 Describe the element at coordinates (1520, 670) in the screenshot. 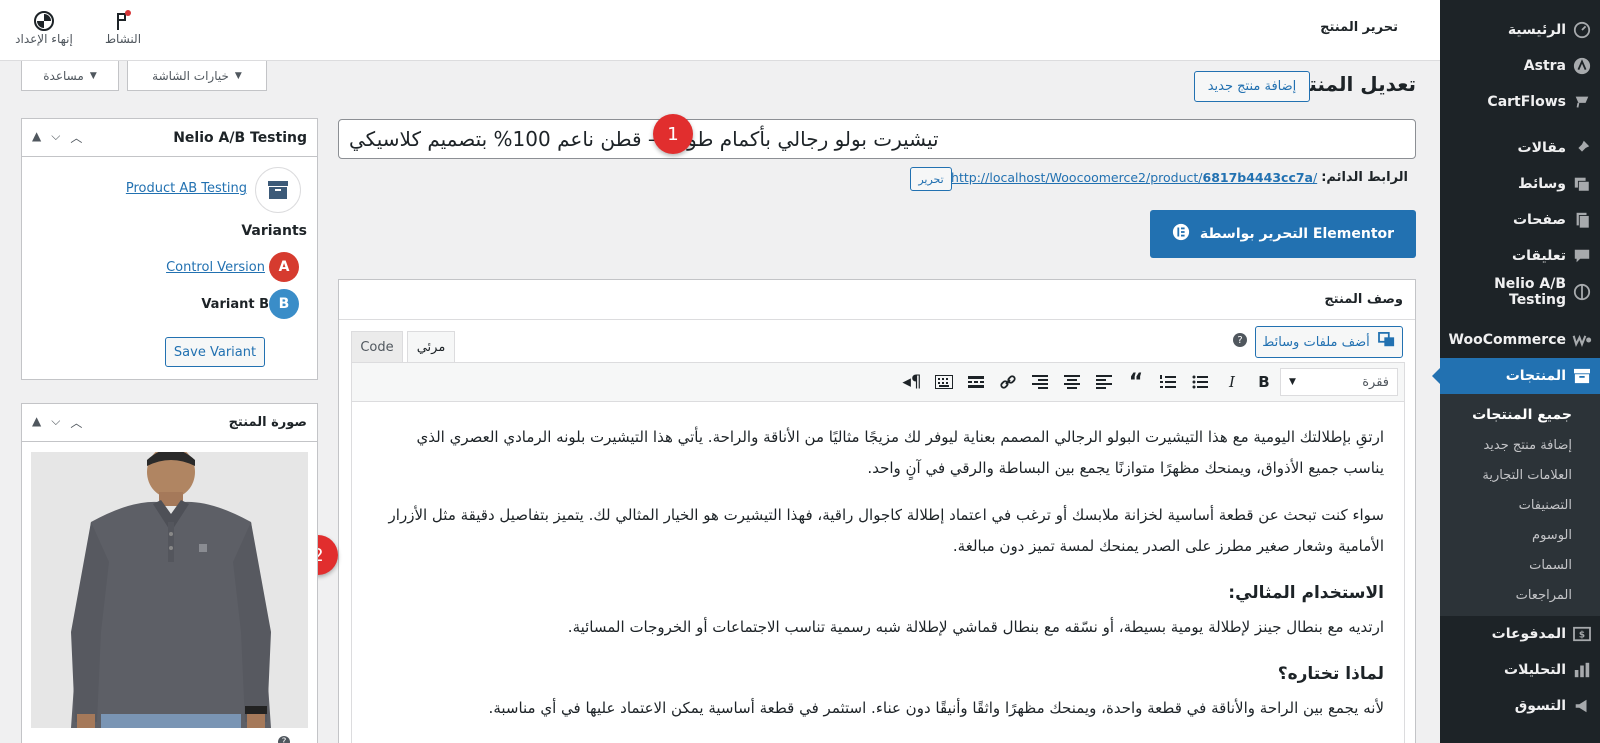

I see `sidebar-item-analytics: التحليلات` at that location.